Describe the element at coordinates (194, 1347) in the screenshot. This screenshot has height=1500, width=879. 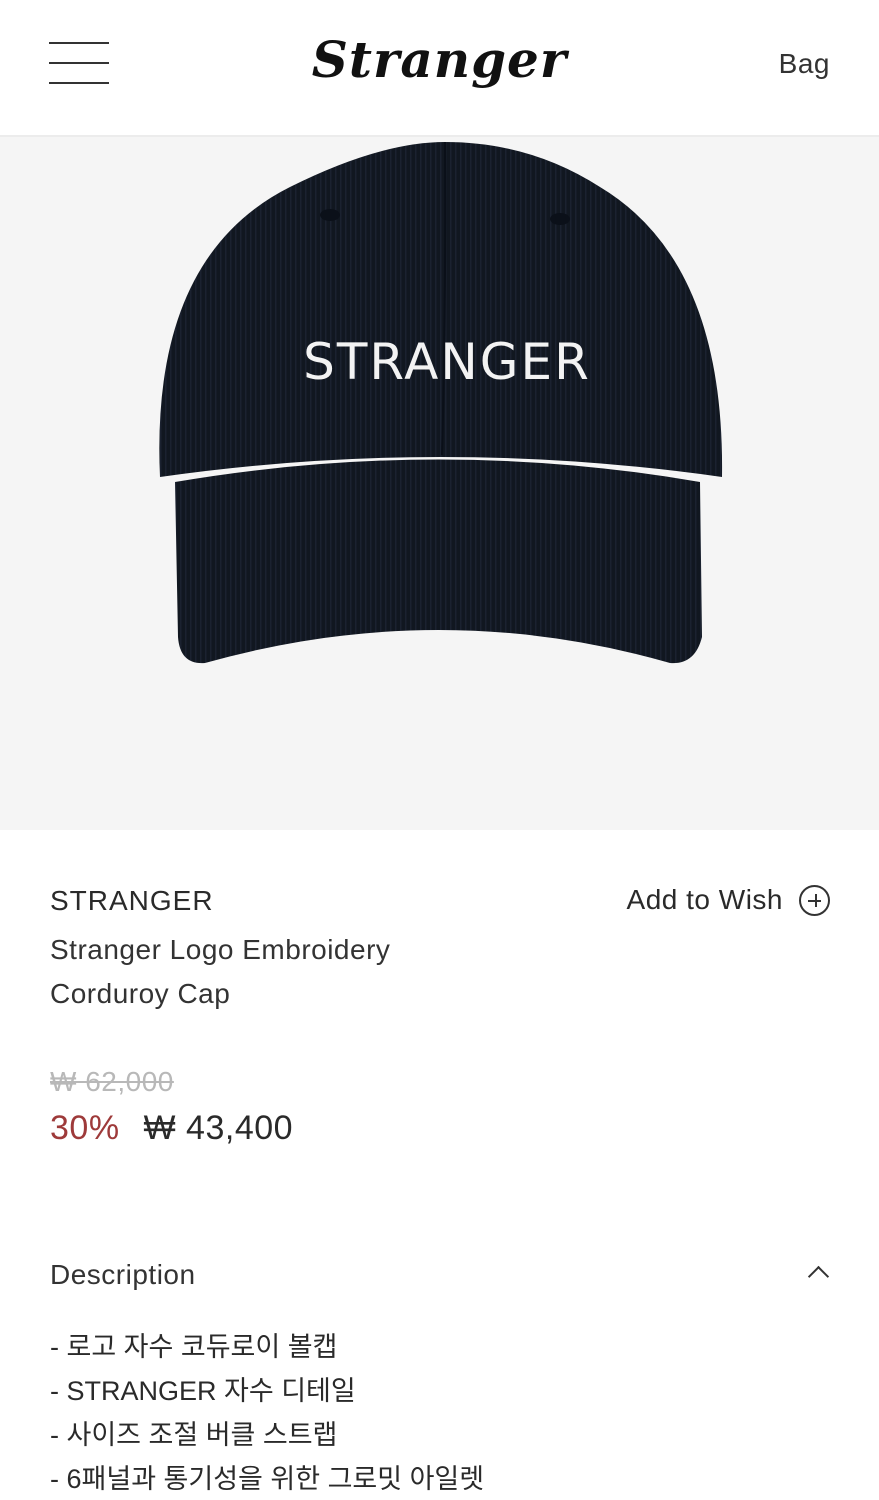
I see `description-item: - 로고 자수 코듀로이 볼캡` at that location.